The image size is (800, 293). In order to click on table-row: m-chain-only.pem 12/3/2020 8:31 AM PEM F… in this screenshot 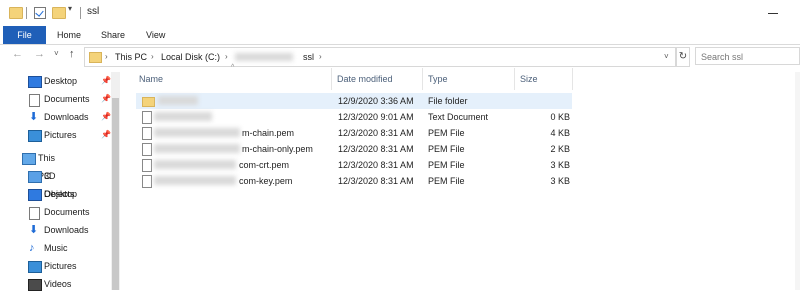, I will do `click(354, 149)`.